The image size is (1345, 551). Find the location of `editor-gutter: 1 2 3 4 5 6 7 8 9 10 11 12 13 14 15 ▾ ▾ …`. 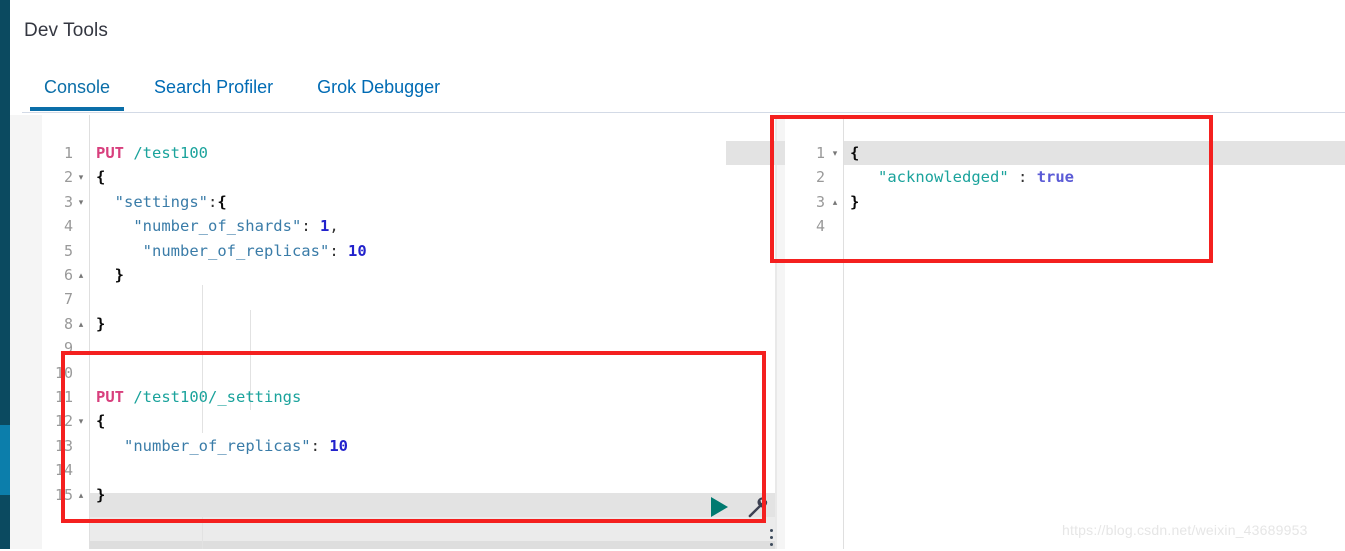

editor-gutter: 1 2 3 4 5 6 7 8 9 10 11 12 13 14 15 ▾ ▾ … is located at coordinates (66, 332).